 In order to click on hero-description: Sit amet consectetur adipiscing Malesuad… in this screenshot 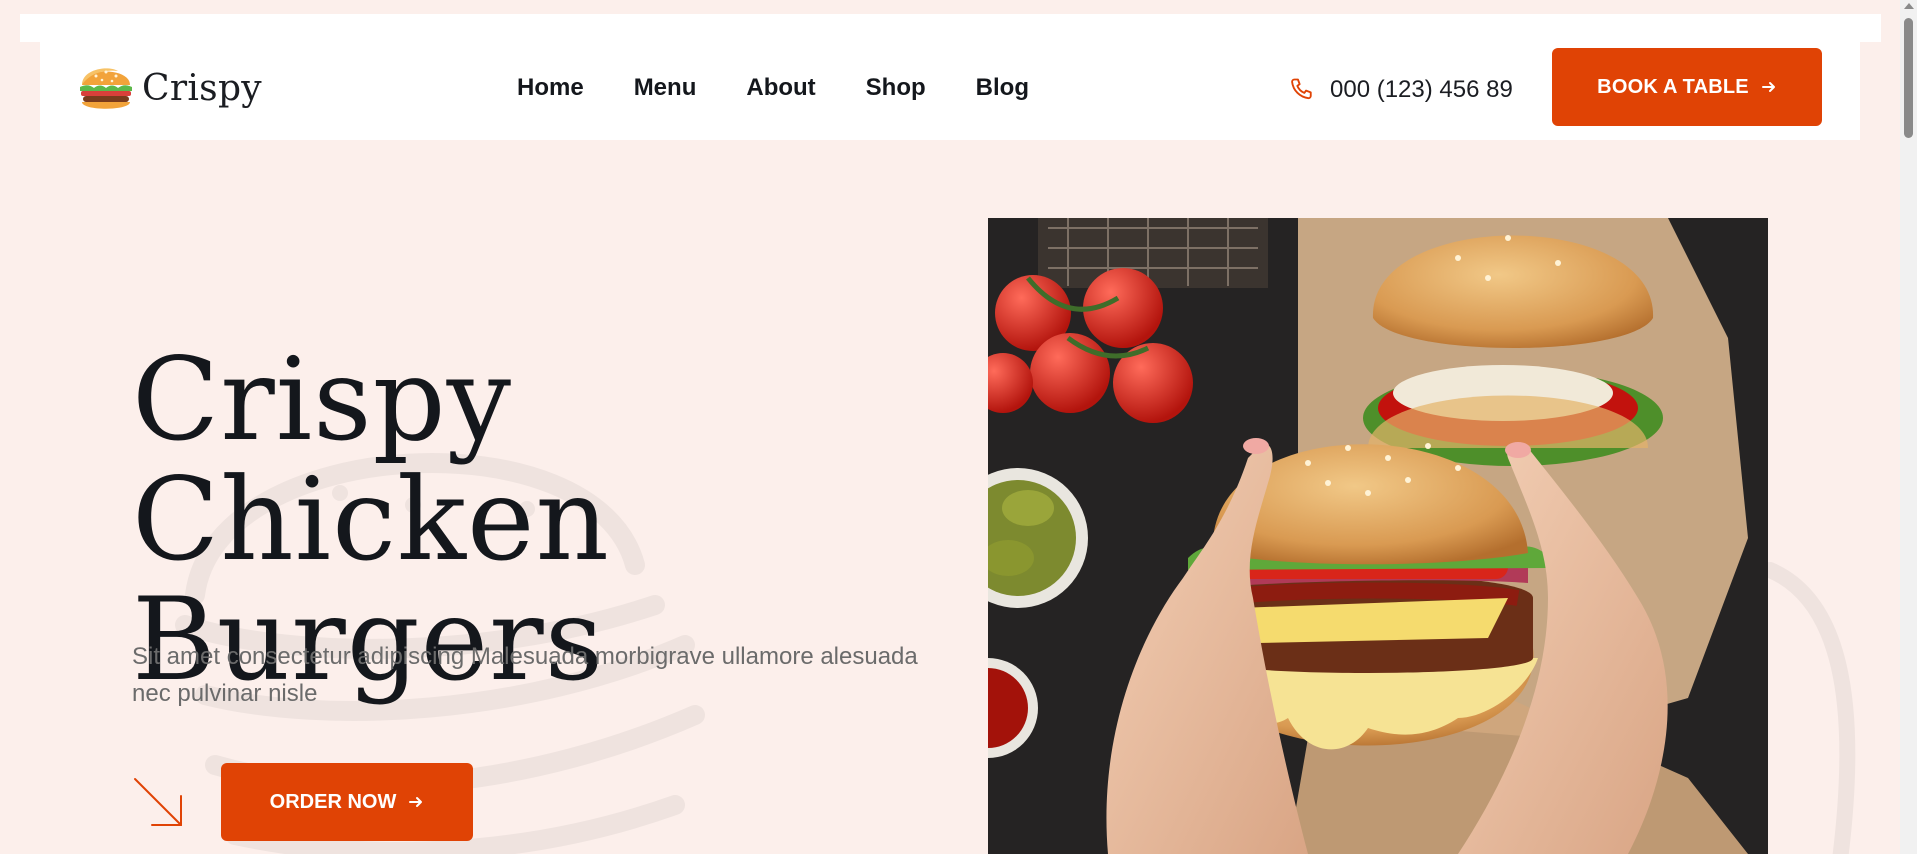, I will do `click(525, 675)`.